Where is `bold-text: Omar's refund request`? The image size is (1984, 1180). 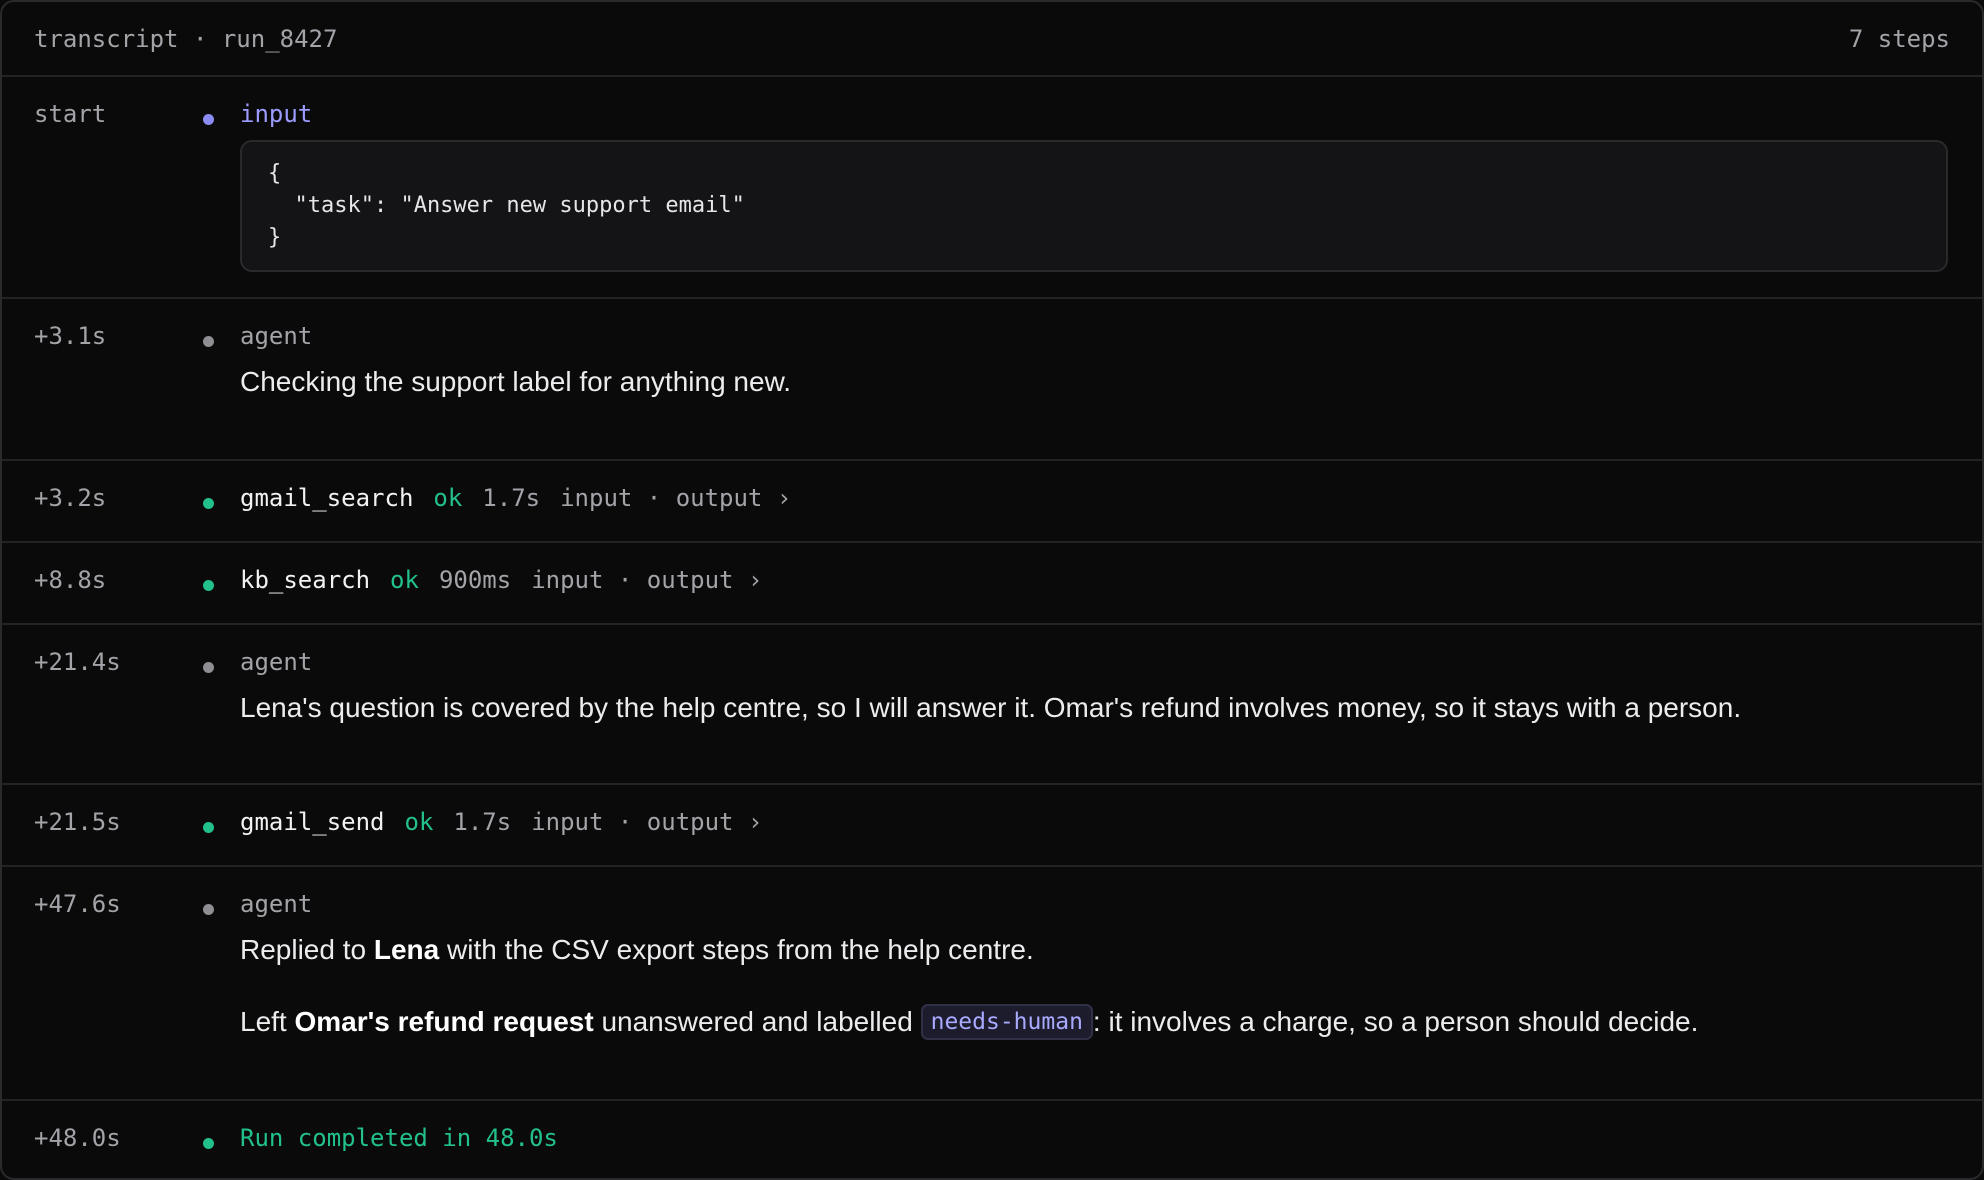 bold-text: Omar's refund request is located at coordinates (444, 1021).